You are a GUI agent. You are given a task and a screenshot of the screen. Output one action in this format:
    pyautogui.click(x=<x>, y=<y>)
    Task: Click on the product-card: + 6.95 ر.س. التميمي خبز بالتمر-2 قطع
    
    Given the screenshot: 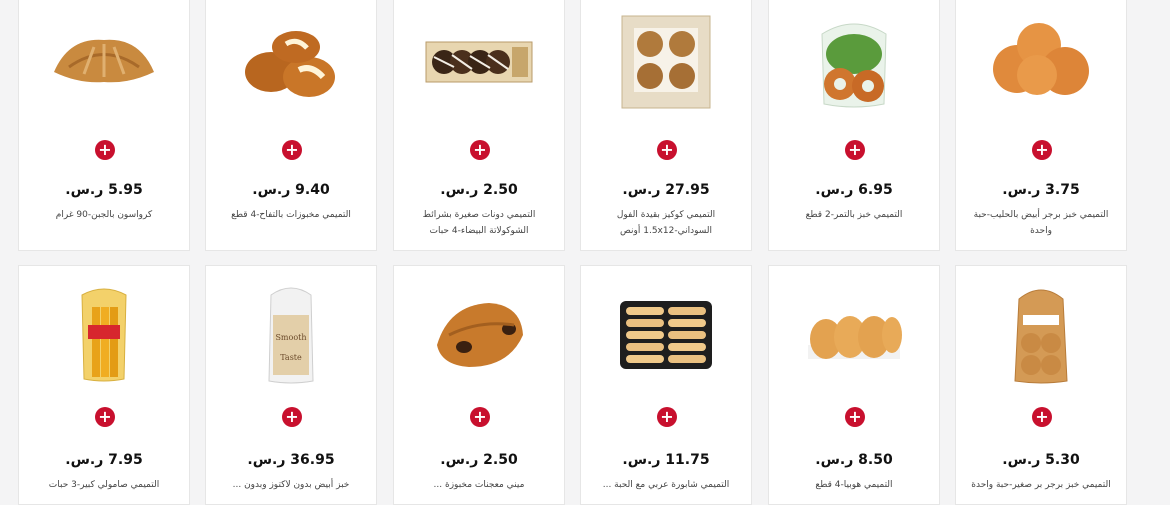 What is the action you would take?
    pyautogui.click(x=854, y=125)
    